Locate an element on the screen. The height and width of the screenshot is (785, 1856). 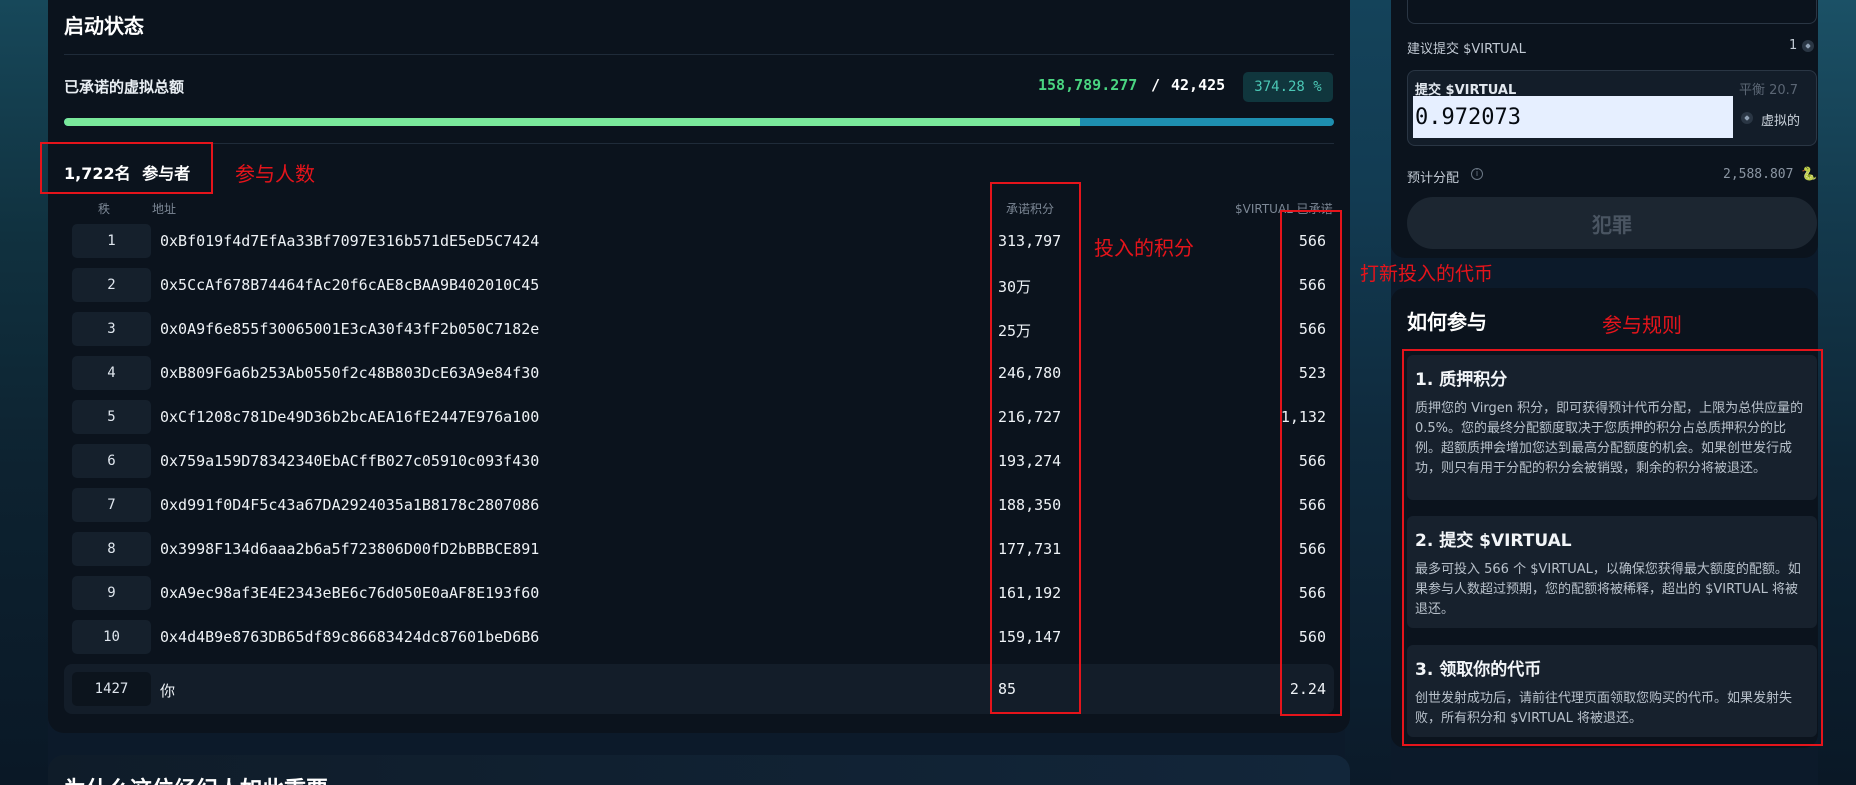
rank-cell: 5 is located at coordinates (111, 417).